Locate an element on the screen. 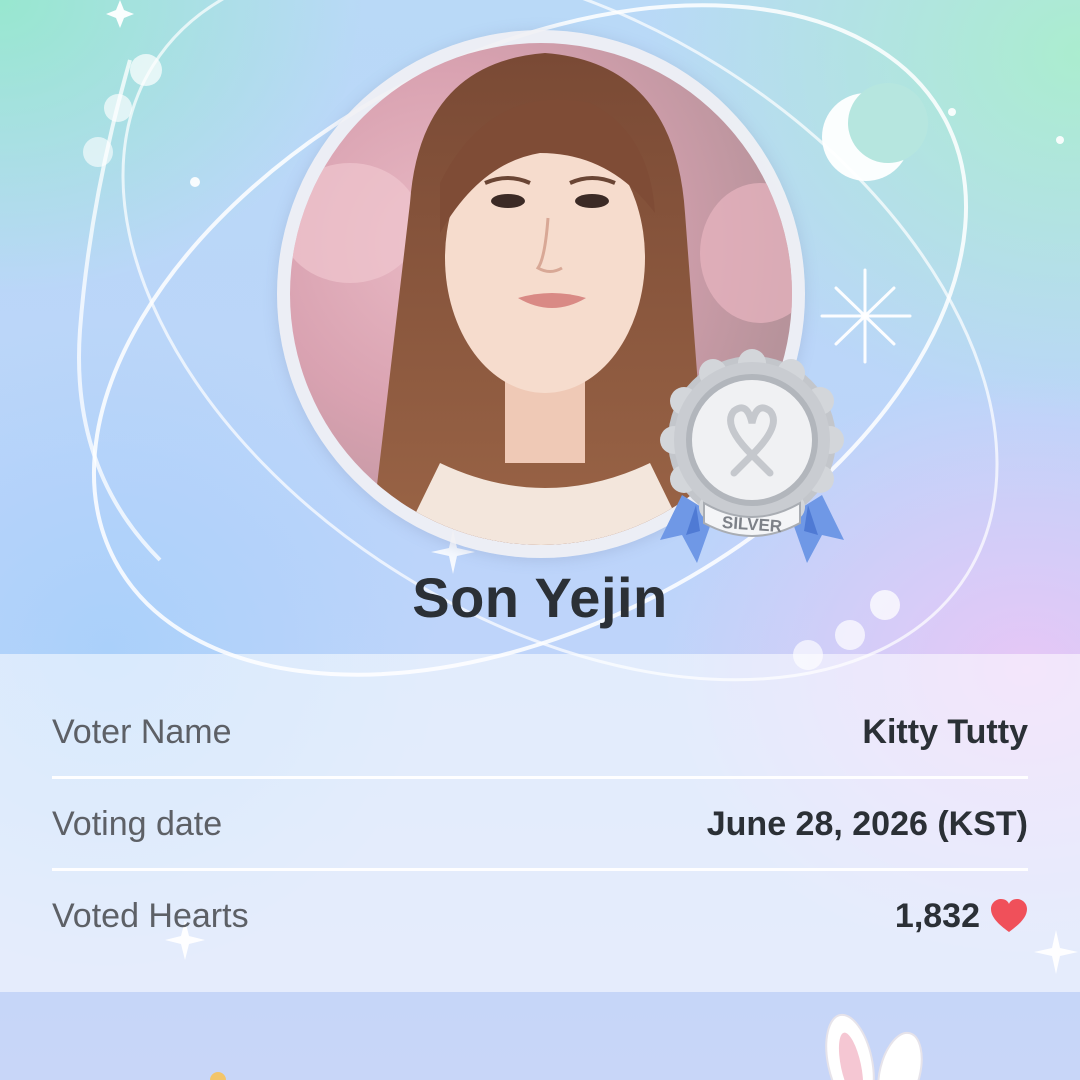 This screenshot has height=1080, width=1080. voted-hearts-label: Voted Hearts is located at coordinates (150, 915).